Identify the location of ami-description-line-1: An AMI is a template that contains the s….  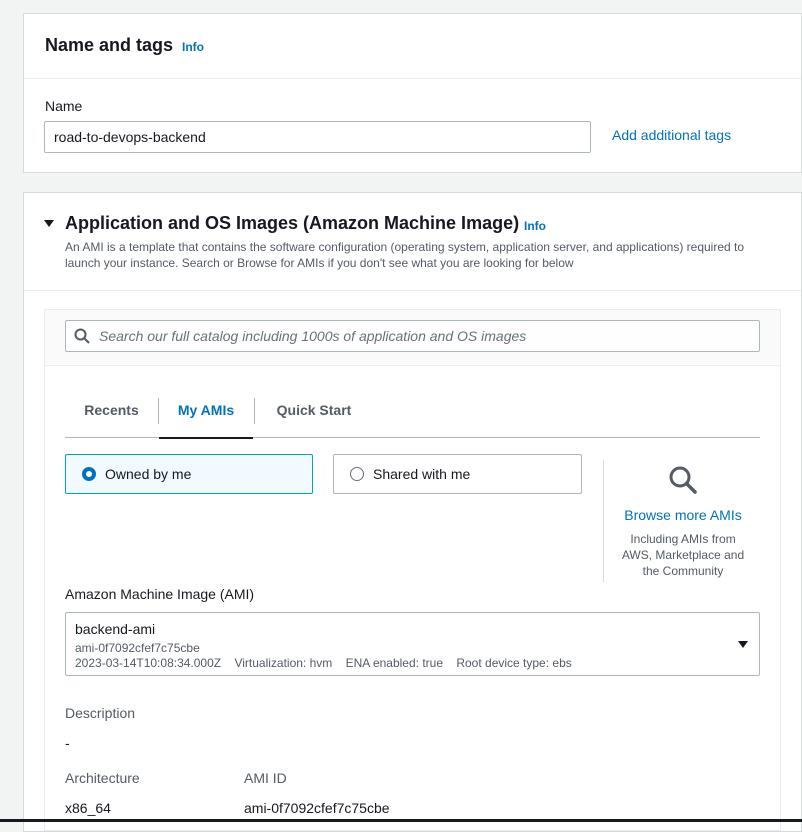
(404, 247).